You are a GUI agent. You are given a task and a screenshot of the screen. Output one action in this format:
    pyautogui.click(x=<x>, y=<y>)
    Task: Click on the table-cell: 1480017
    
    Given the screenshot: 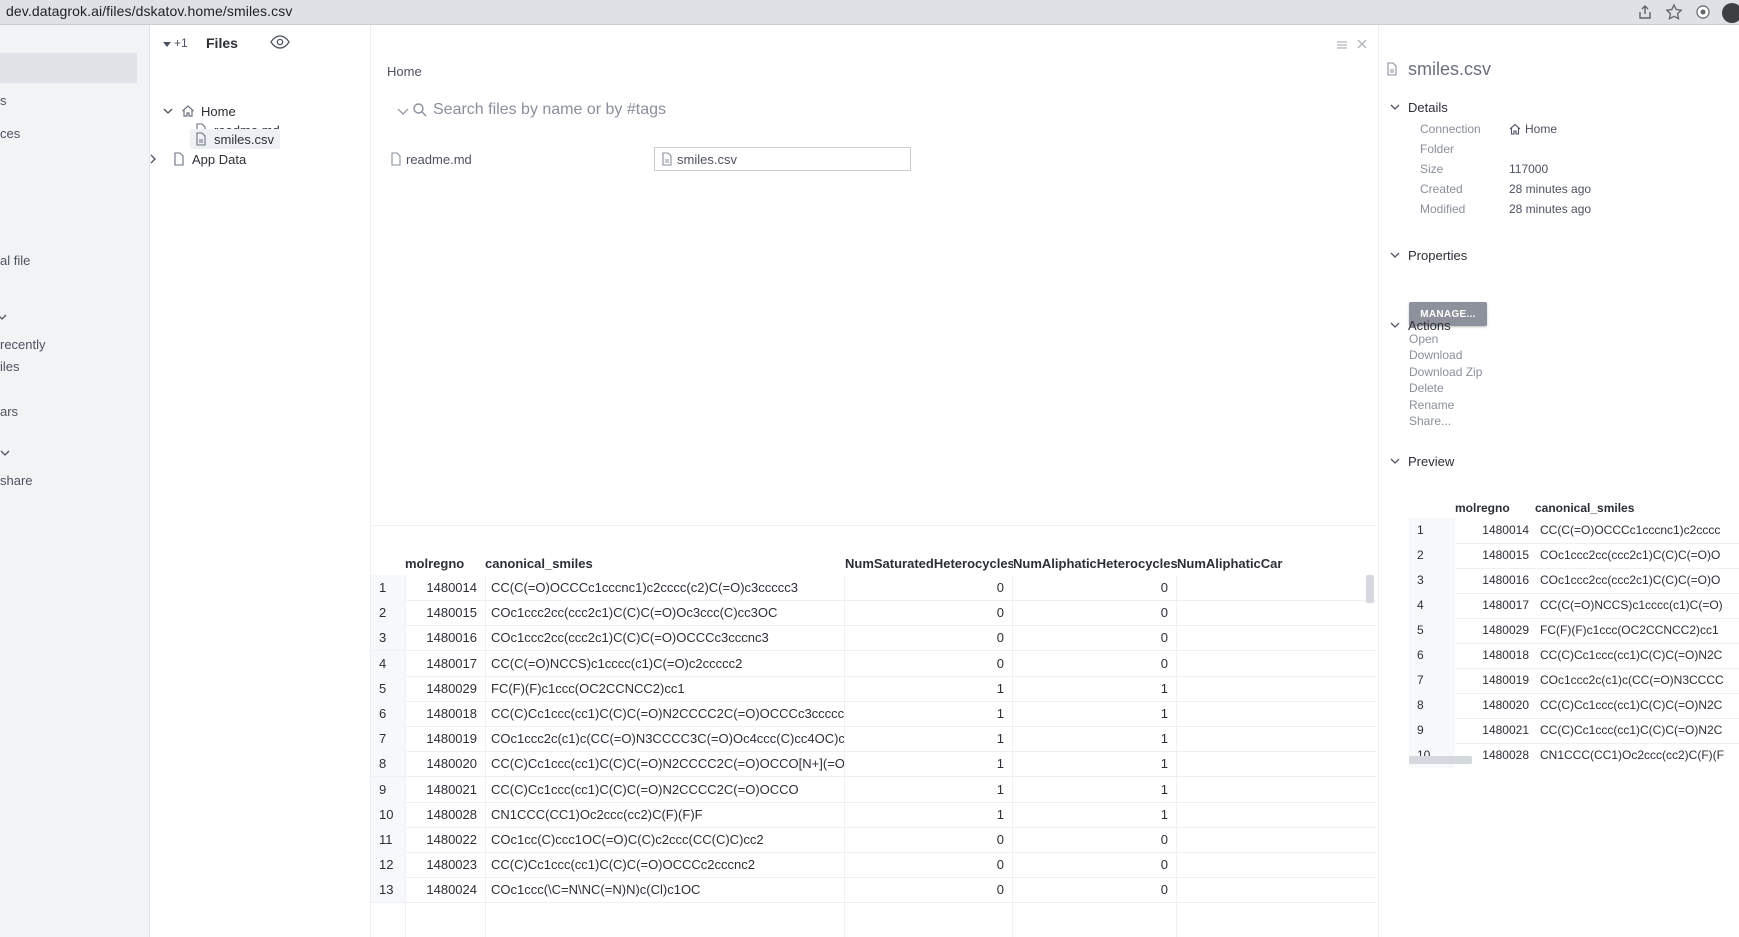 What is the action you would take?
    pyautogui.click(x=445, y=663)
    